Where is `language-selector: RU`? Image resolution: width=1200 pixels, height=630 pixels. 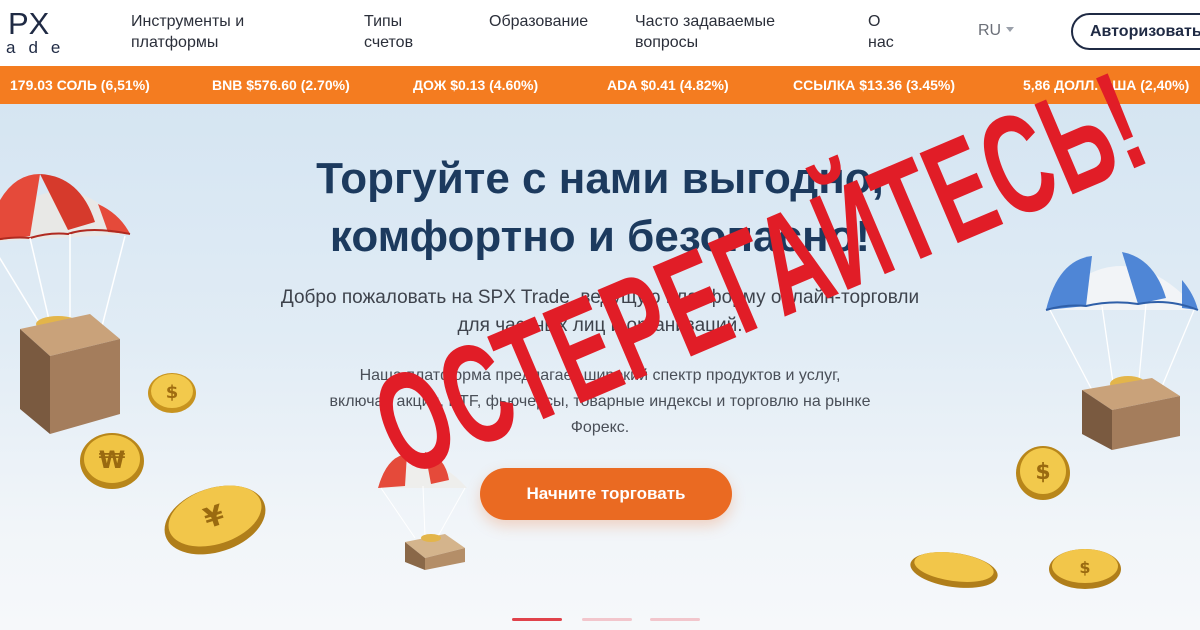 language-selector: RU is located at coordinates (996, 31).